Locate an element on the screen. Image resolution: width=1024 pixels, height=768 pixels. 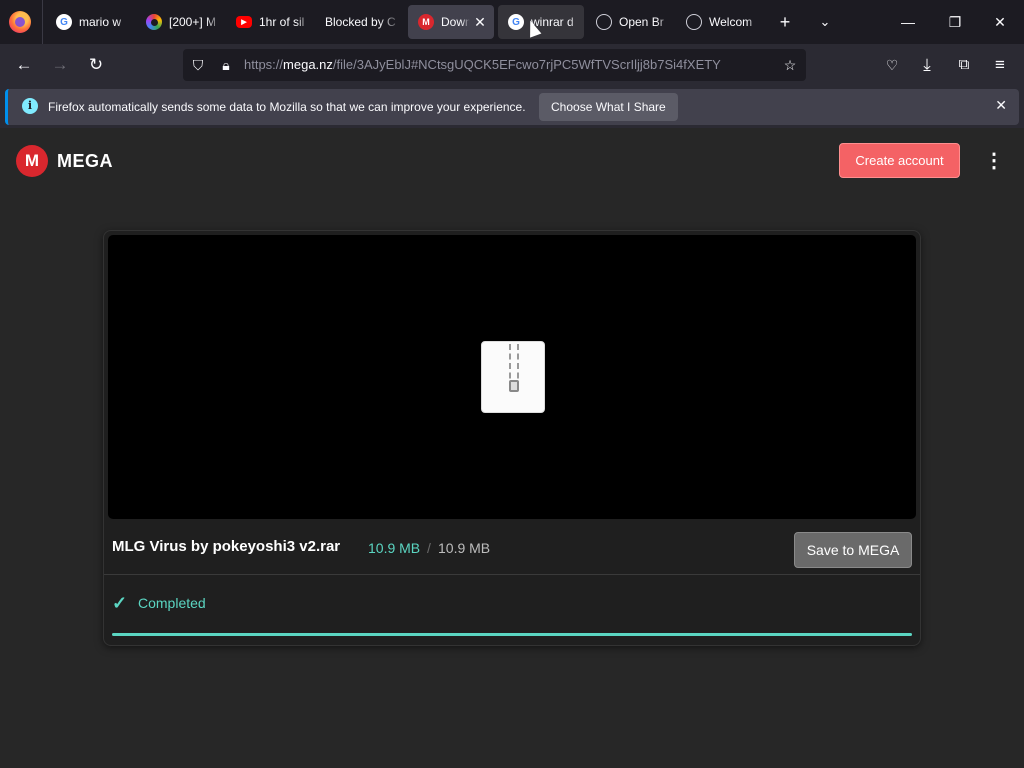
chevron-down-icon: ⌄ is located at coordinates (825, 22).